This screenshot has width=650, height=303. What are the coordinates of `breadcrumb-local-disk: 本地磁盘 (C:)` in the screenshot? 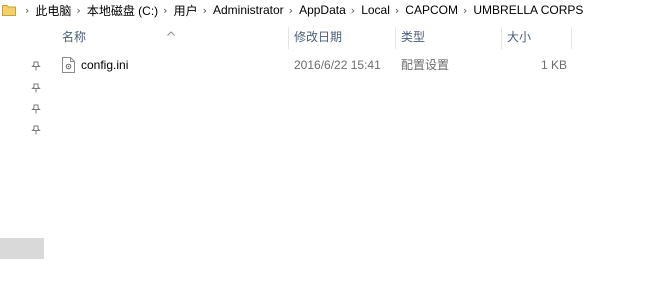 It's located at (122, 10).